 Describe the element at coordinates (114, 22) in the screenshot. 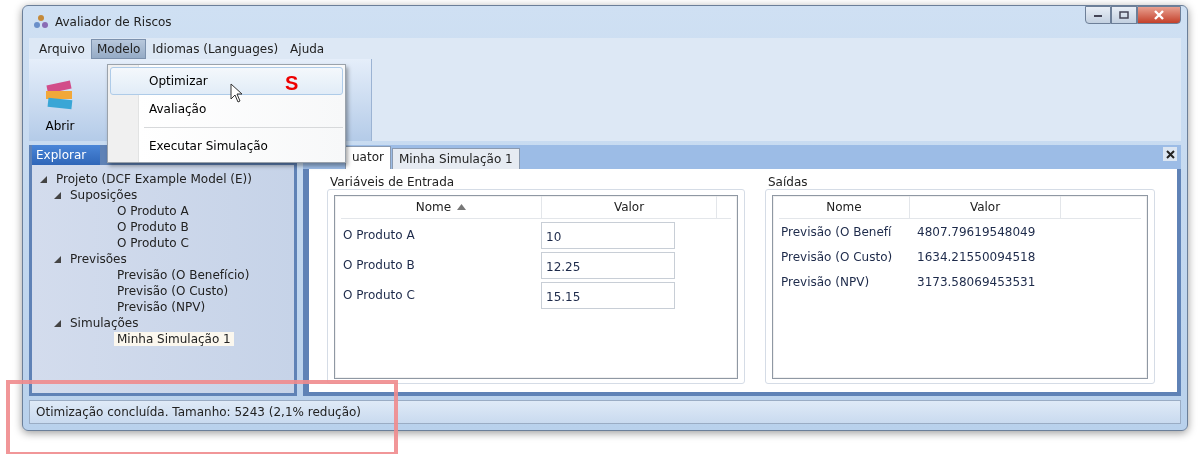

I see `window-title: Avaliador de Riscos` at that location.